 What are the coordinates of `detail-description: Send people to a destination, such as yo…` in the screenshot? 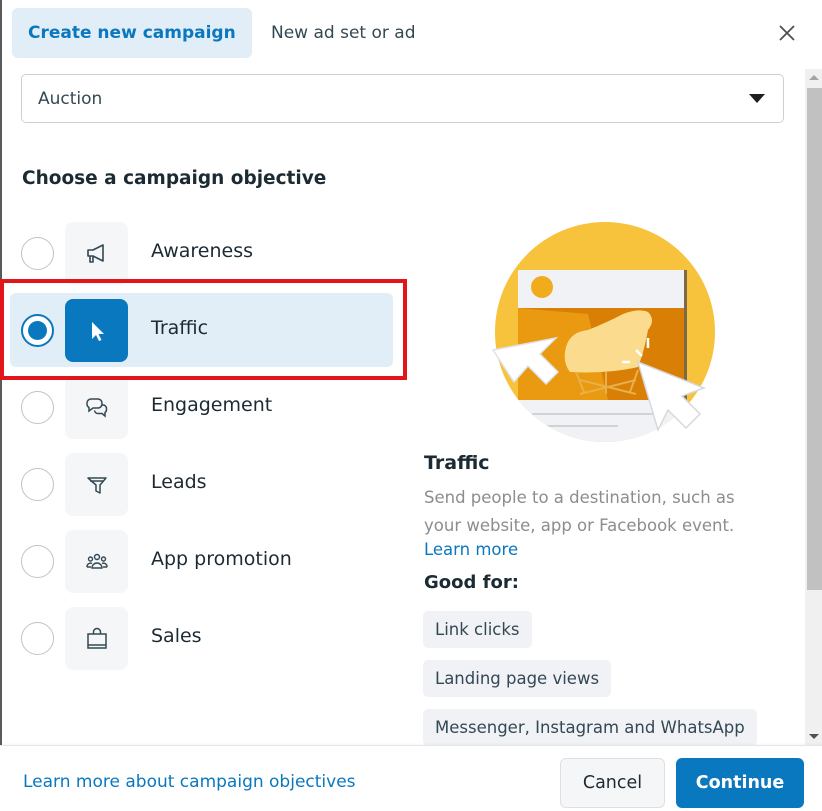 It's located at (579, 511).